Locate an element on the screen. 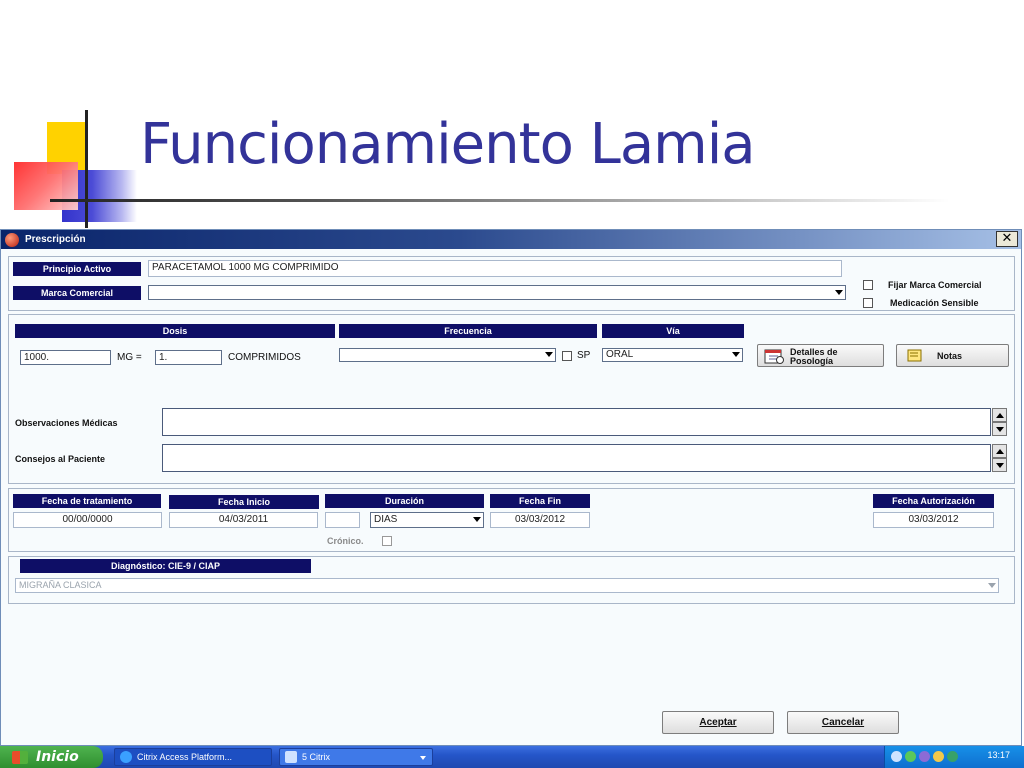  consejos-scroll is located at coordinates (999, 458).